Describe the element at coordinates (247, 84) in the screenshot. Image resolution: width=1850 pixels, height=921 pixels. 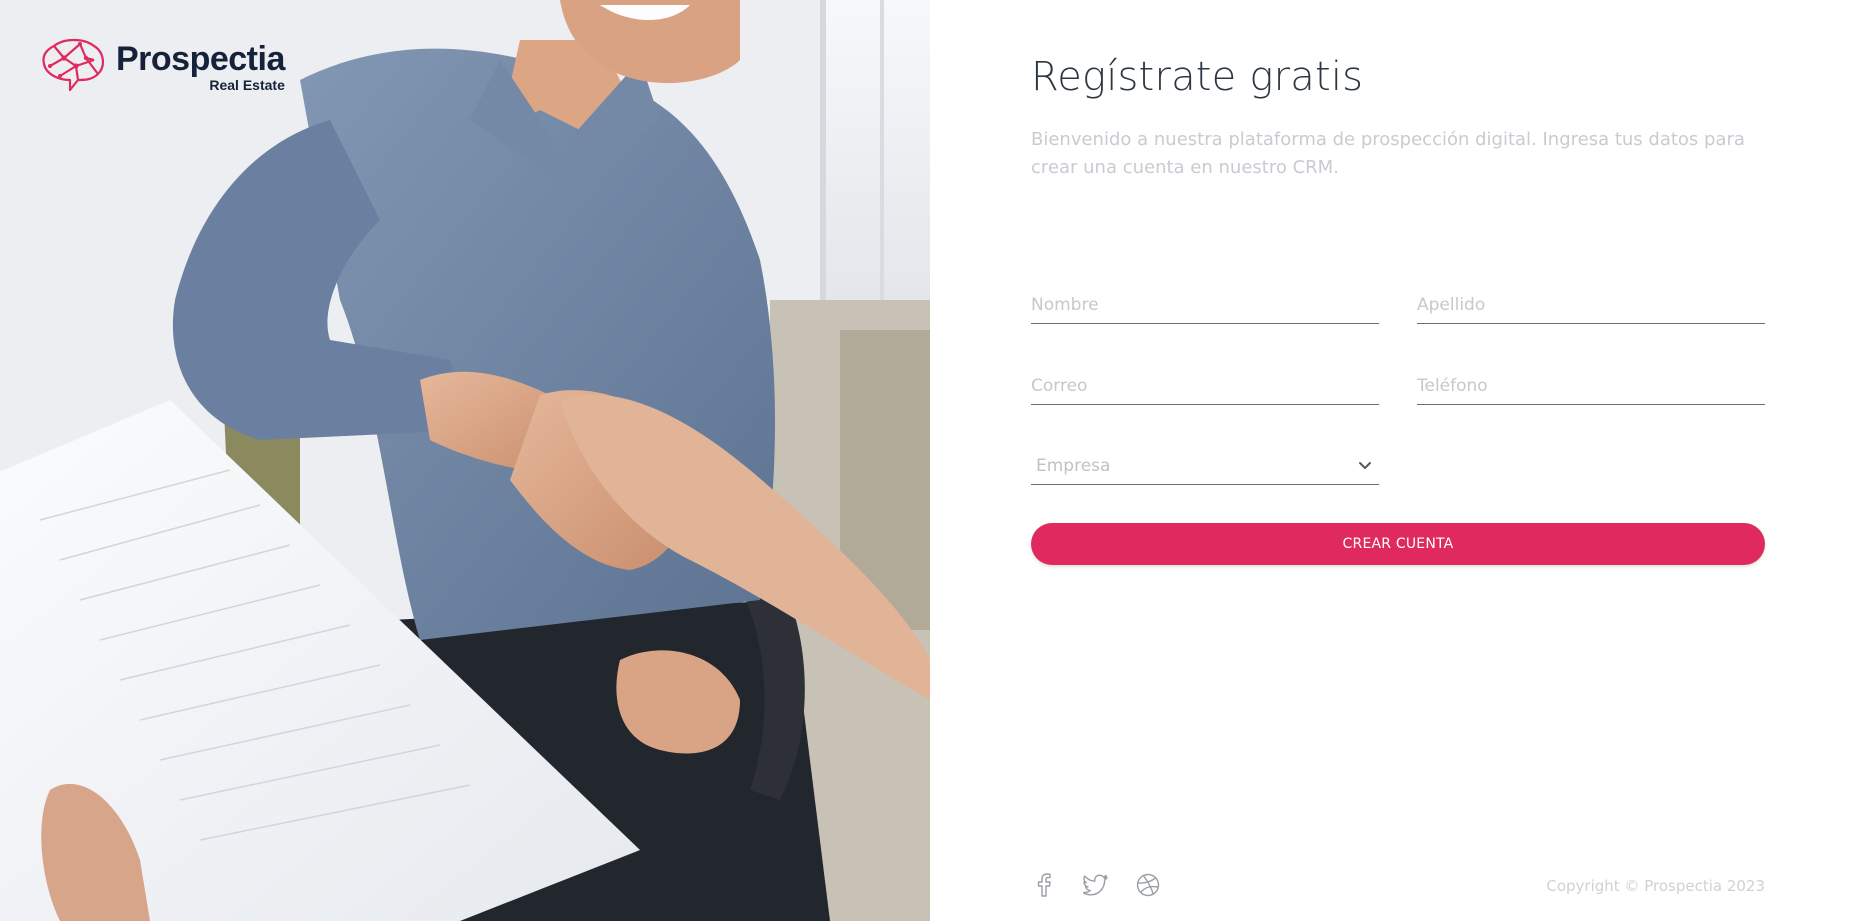
I see `brand-tagline: Real Estate` at that location.